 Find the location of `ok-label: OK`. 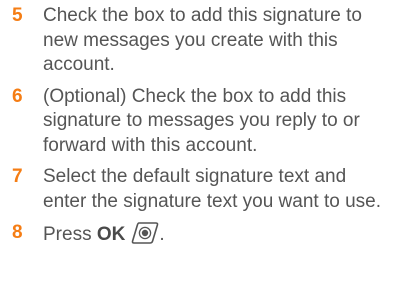

ok-label: OK is located at coordinates (111, 234).